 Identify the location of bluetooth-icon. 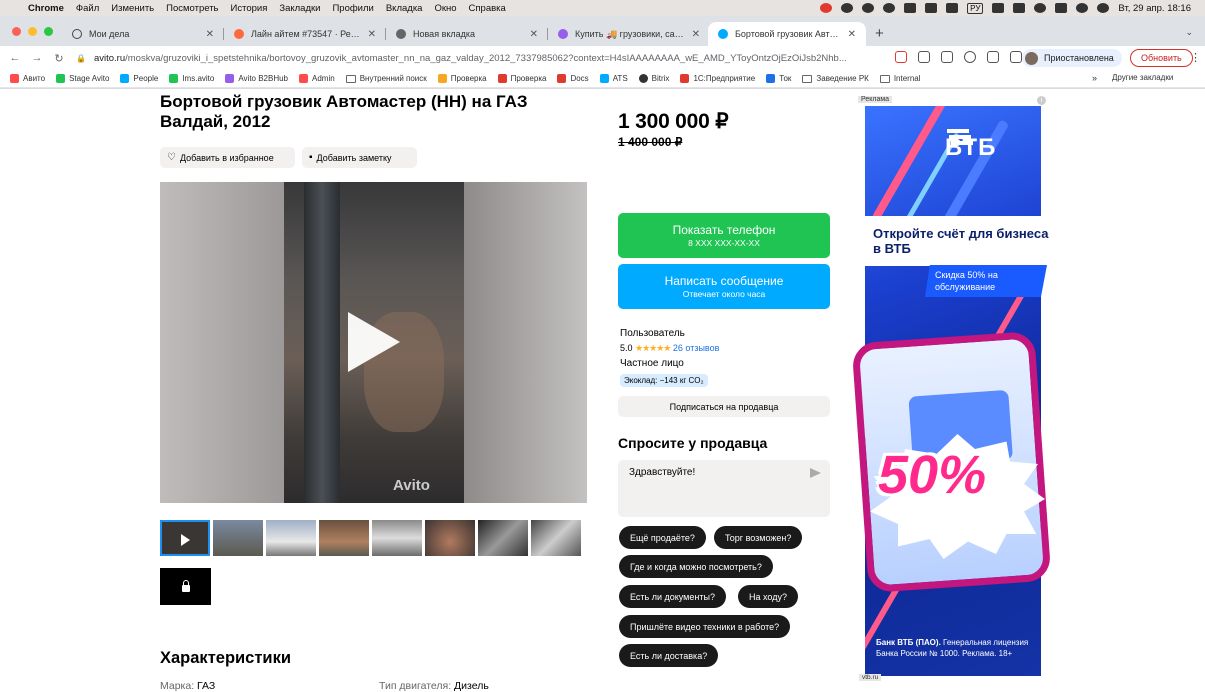
(998, 8).